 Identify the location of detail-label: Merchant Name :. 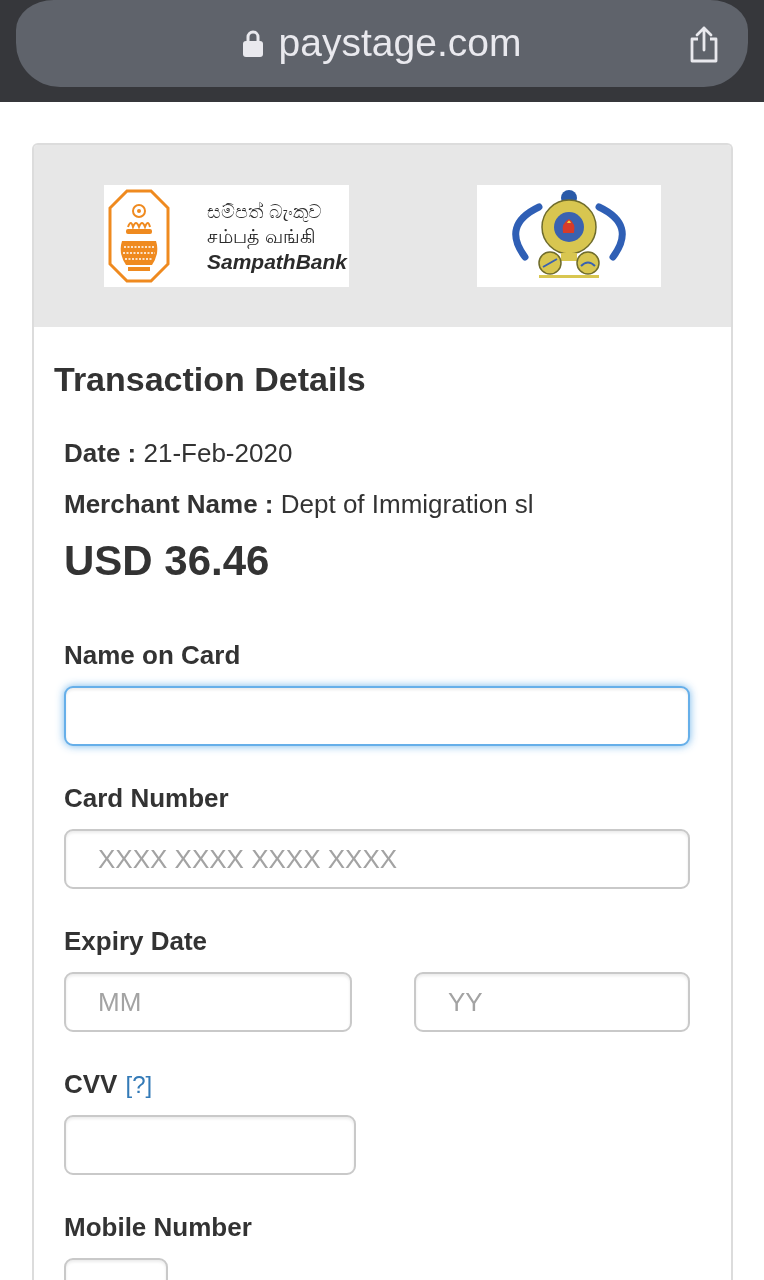
(169, 504).